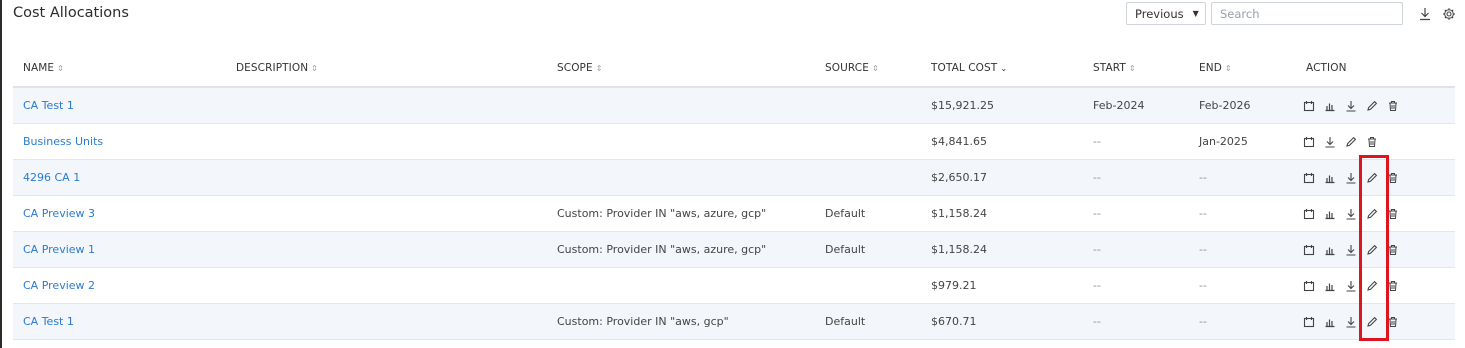 This screenshot has height=348, width=1465. I want to click on column-header-total-cost: TOTAL COST ⌄, so click(969, 68).